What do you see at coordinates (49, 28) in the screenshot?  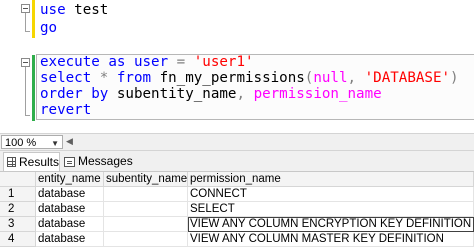 I see `code-line-2: go` at bounding box center [49, 28].